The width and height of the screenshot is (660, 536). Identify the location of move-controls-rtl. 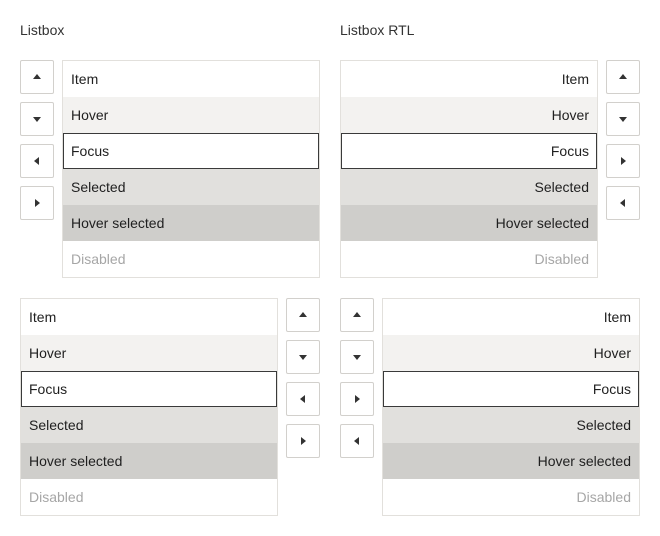
(623, 144).